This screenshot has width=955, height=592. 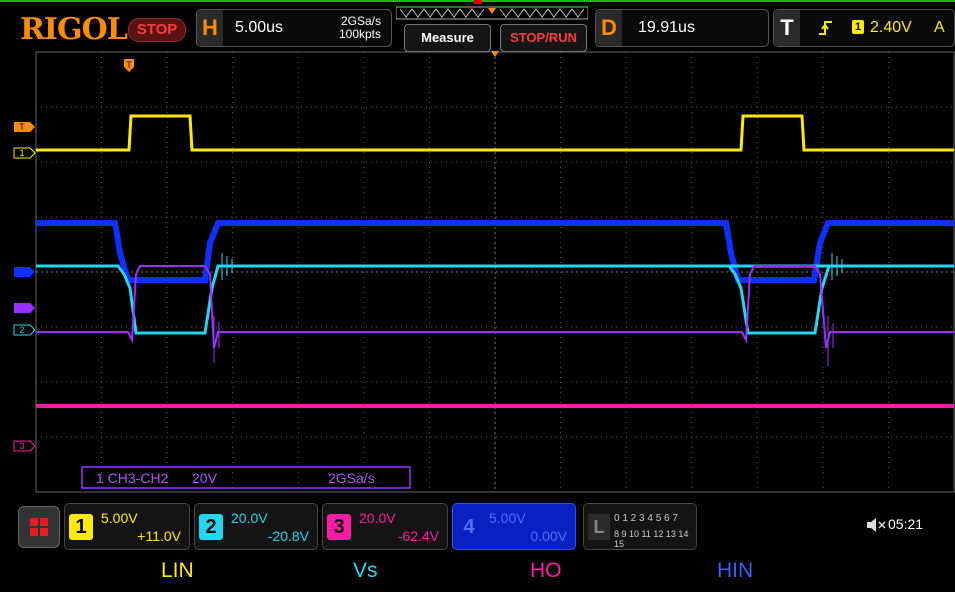 I want to click on ch1-offset: +11.0V, so click(x=159, y=536).